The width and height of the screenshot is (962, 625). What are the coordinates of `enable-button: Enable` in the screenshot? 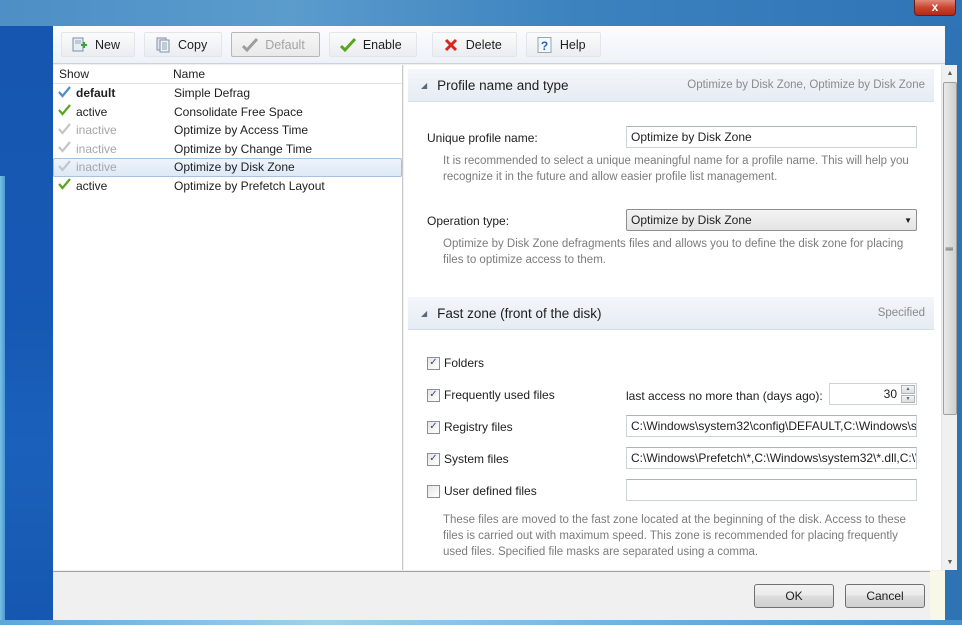 It's located at (372, 44).